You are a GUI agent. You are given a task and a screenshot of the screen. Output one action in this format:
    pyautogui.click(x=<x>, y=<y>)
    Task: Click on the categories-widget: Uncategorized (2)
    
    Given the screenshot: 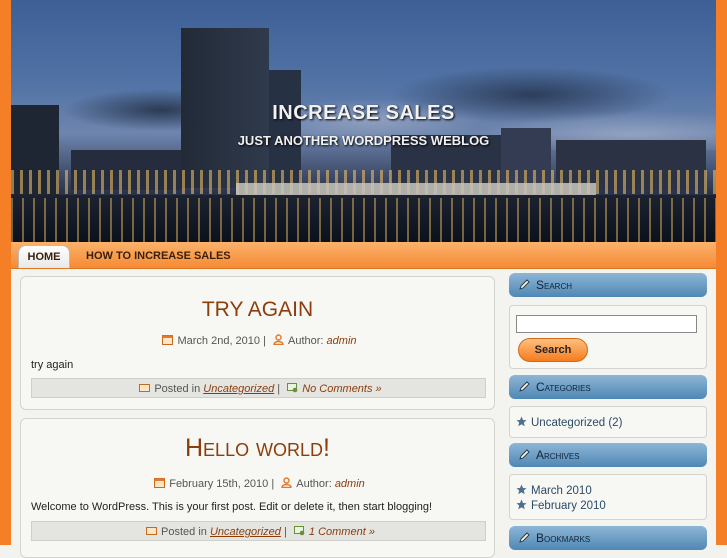 What is the action you would take?
    pyautogui.click(x=608, y=422)
    